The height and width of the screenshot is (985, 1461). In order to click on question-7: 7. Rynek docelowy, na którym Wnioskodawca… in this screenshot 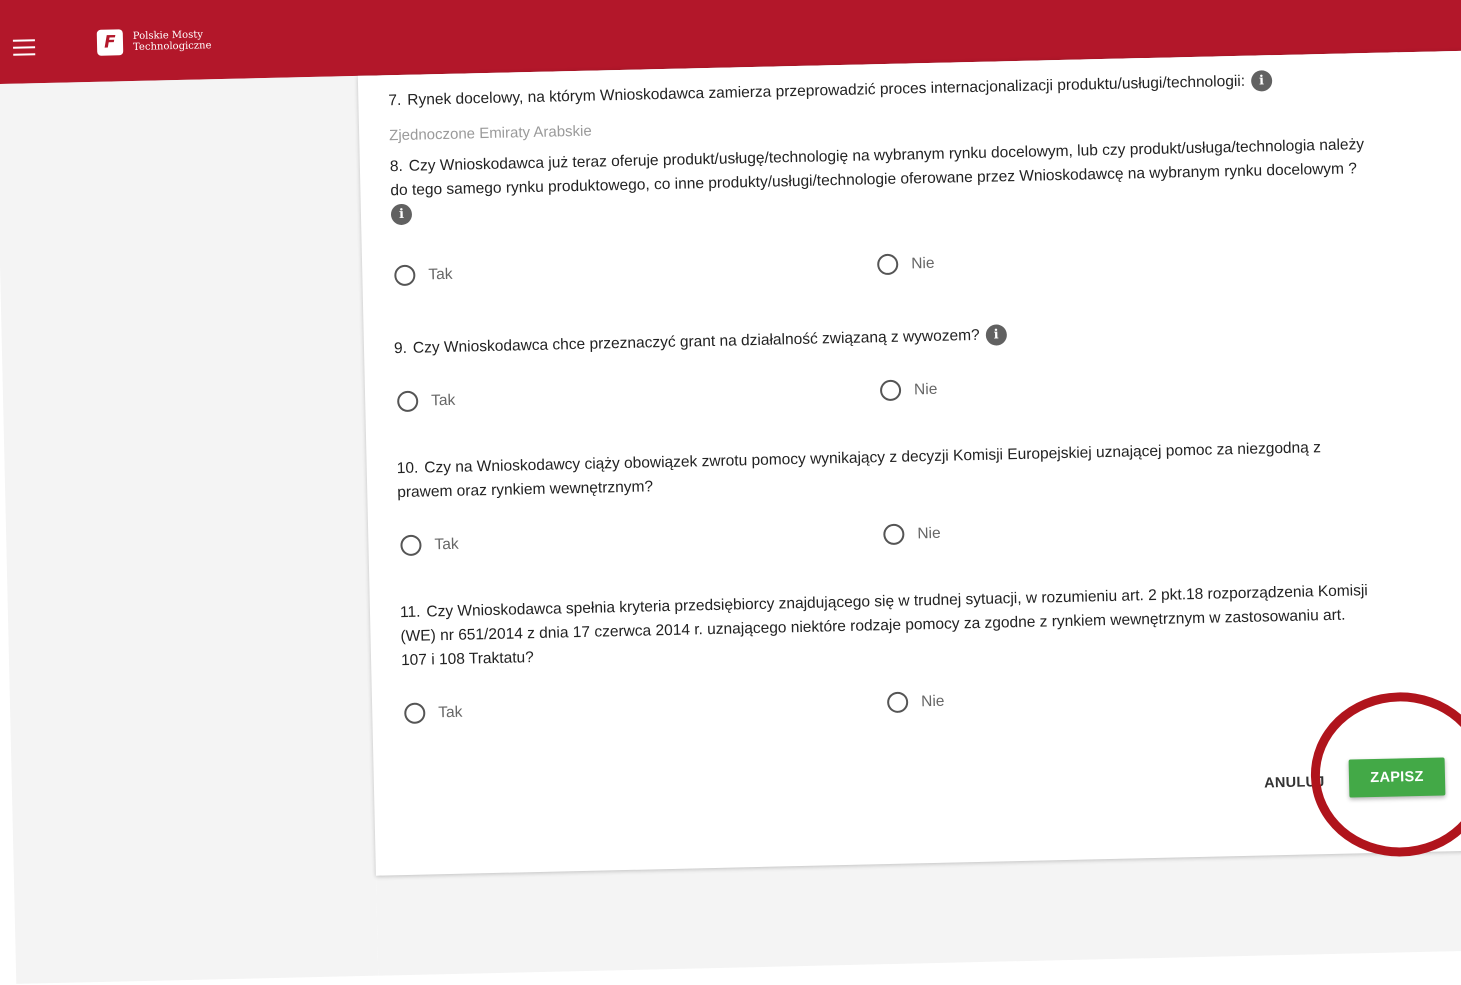, I will do `click(875, 90)`.